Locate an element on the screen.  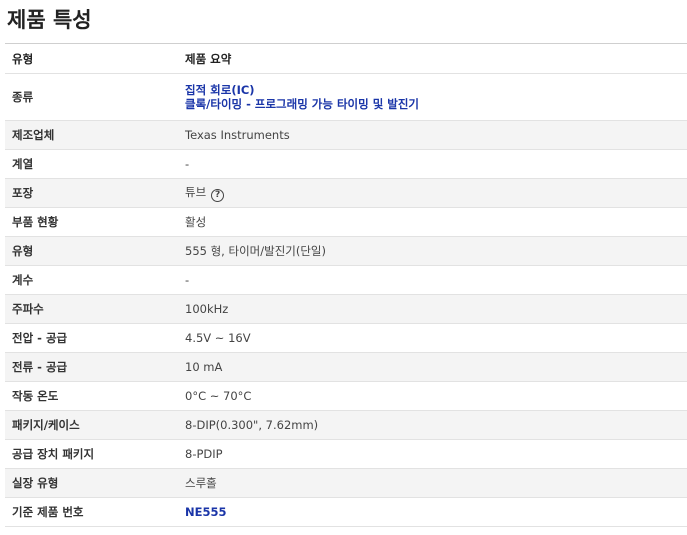
header-summary-label: 제품 요약 is located at coordinates (208, 58).